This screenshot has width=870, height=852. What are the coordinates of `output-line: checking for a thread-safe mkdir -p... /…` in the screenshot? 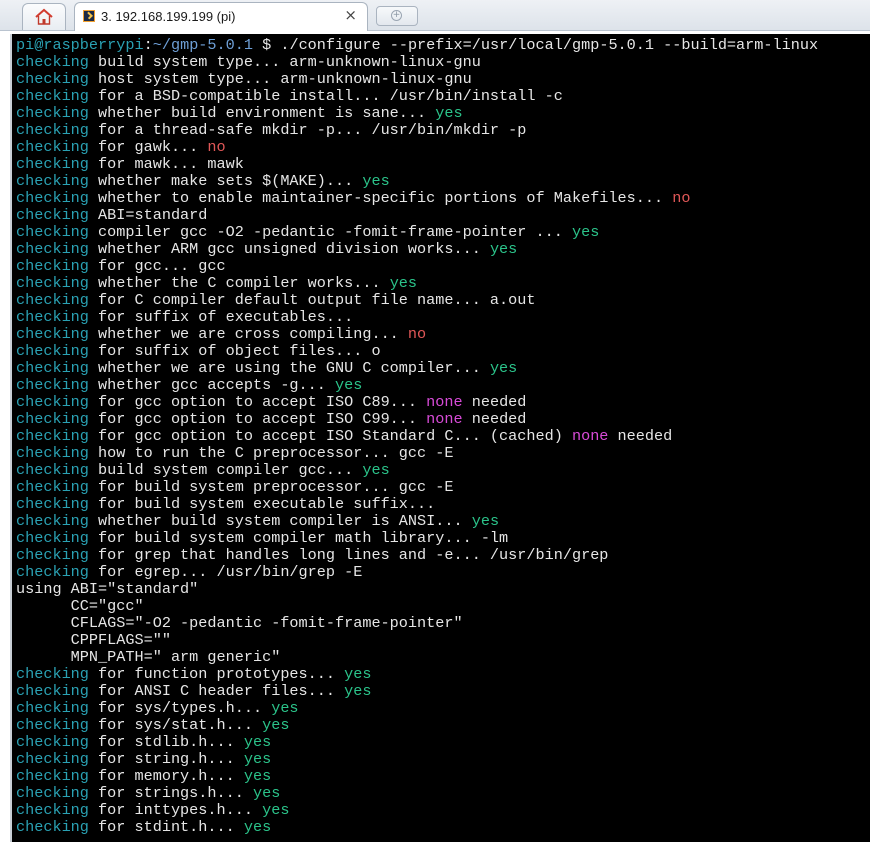 It's located at (417, 130).